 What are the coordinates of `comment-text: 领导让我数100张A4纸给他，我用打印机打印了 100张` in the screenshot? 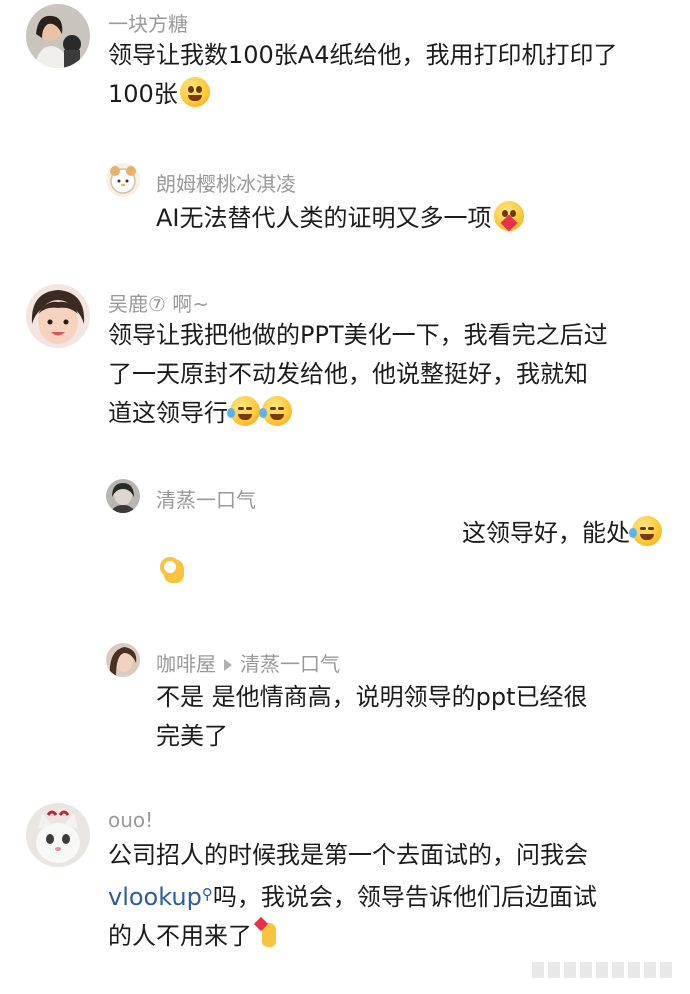 It's located at (393, 75).